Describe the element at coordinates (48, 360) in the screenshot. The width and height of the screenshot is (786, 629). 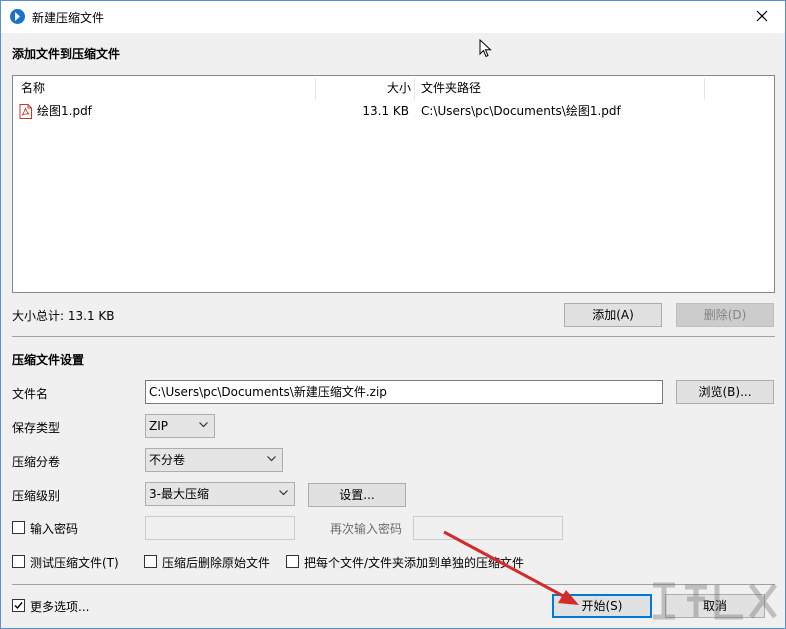
I see `archive-settings-section-title: 压缩文件设置` at that location.